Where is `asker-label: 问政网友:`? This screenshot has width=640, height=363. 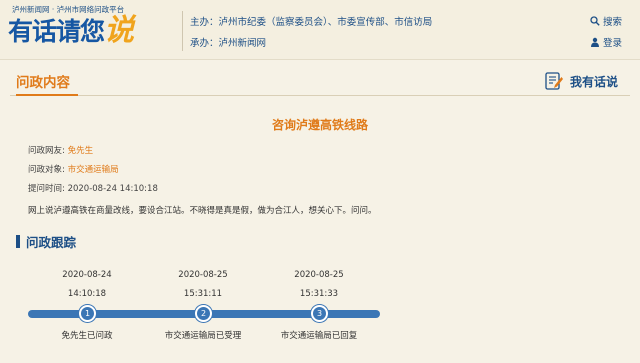
asker-label: 问政网友: is located at coordinates (46, 151).